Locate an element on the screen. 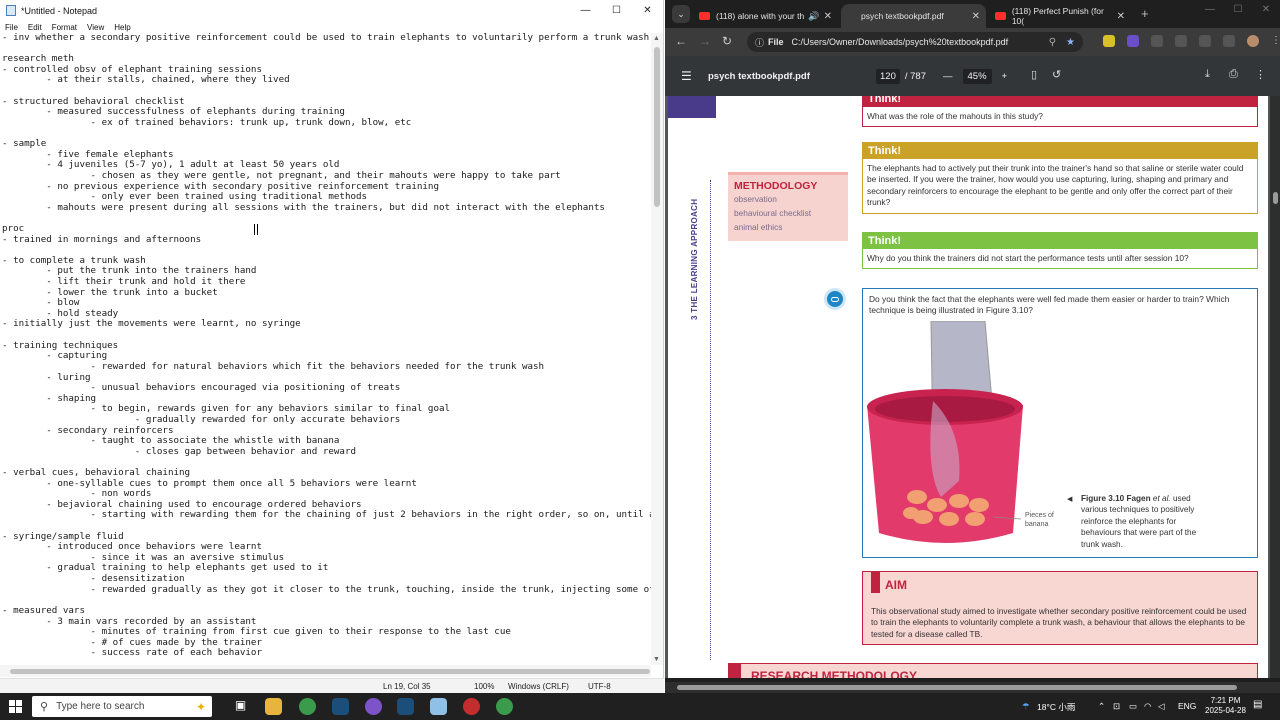 This screenshot has height=720, width=1280. notepad-menu-bar: File Edit Format View Help is located at coordinates (331, 27).